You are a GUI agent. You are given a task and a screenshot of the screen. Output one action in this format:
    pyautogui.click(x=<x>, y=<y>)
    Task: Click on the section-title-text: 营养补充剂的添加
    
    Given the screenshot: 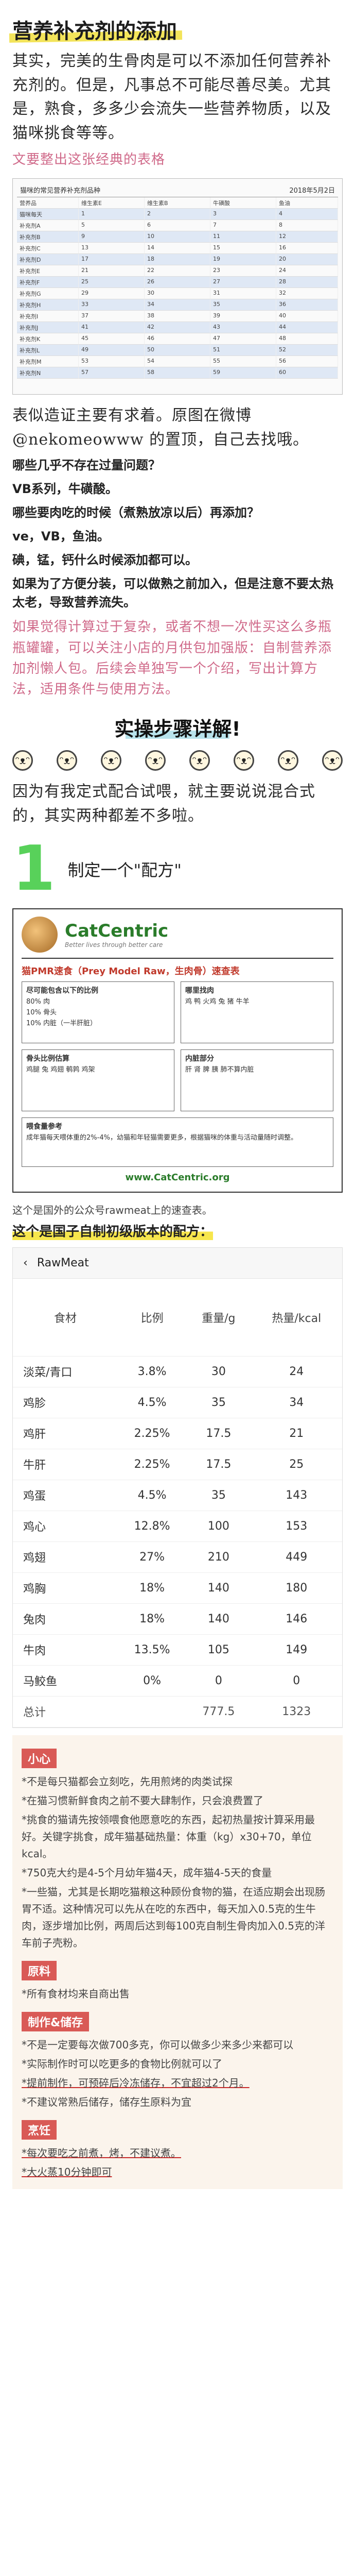 What is the action you would take?
    pyautogui.click(x=94, y=31)
    